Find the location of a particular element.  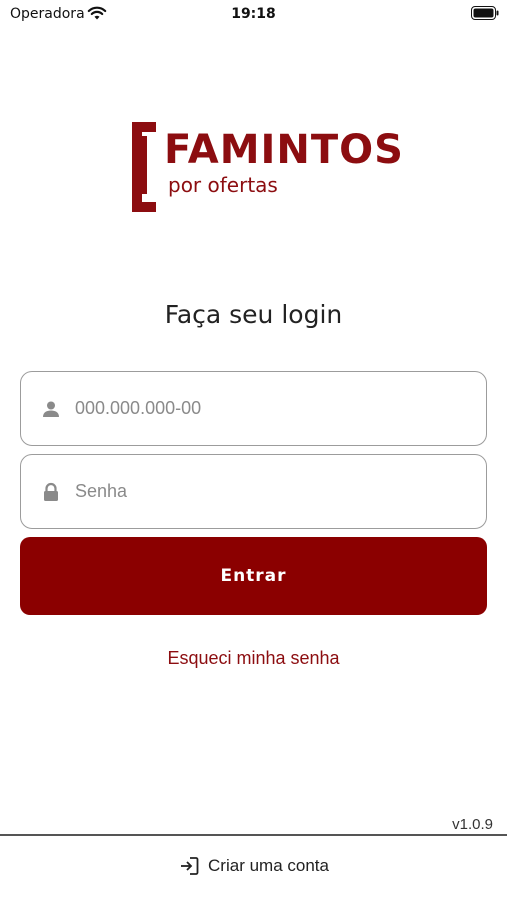

create-account-label: Criar uma conta is located at coordinates (268, 865).